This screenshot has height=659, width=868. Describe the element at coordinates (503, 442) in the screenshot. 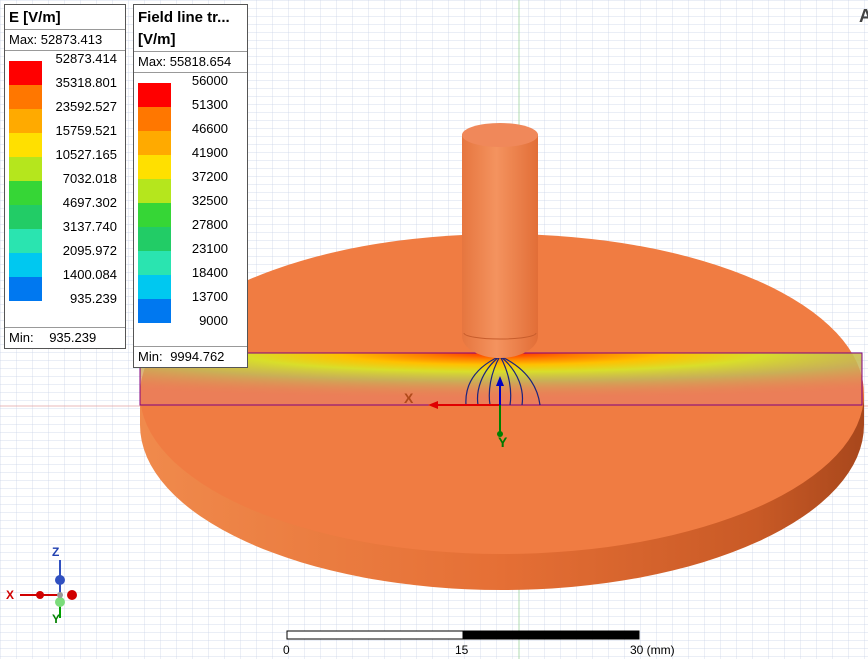

I see `origin-y-label: Y` at that location.